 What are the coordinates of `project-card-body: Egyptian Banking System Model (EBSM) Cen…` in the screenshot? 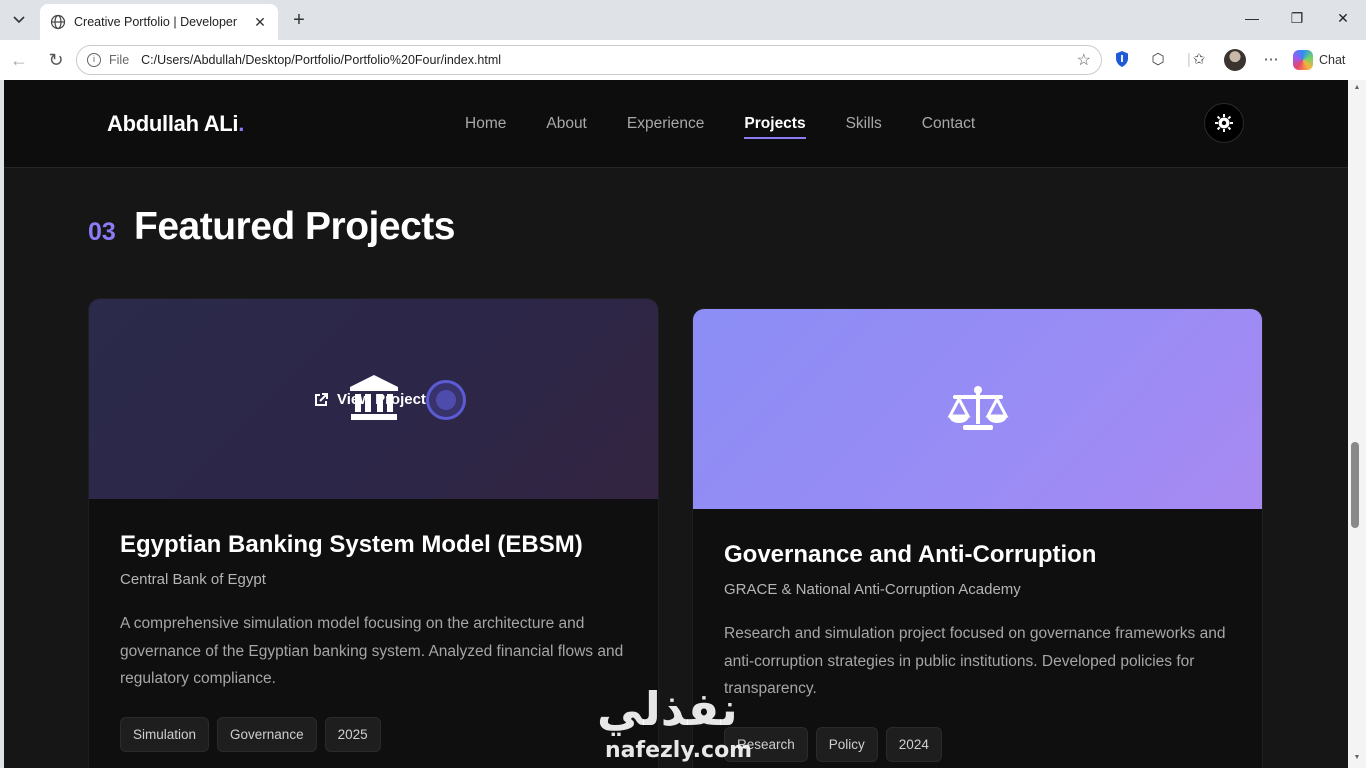 It's located at (373, 625).